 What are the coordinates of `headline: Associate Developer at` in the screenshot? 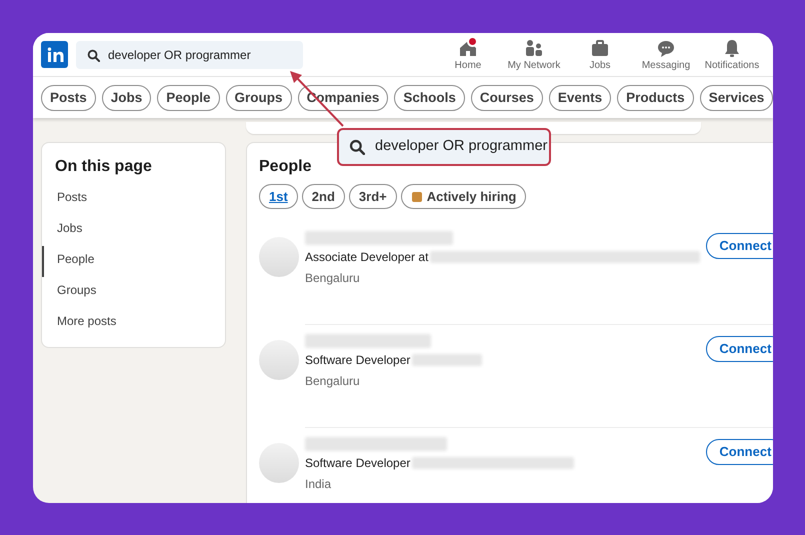 It's located at (366, 257).